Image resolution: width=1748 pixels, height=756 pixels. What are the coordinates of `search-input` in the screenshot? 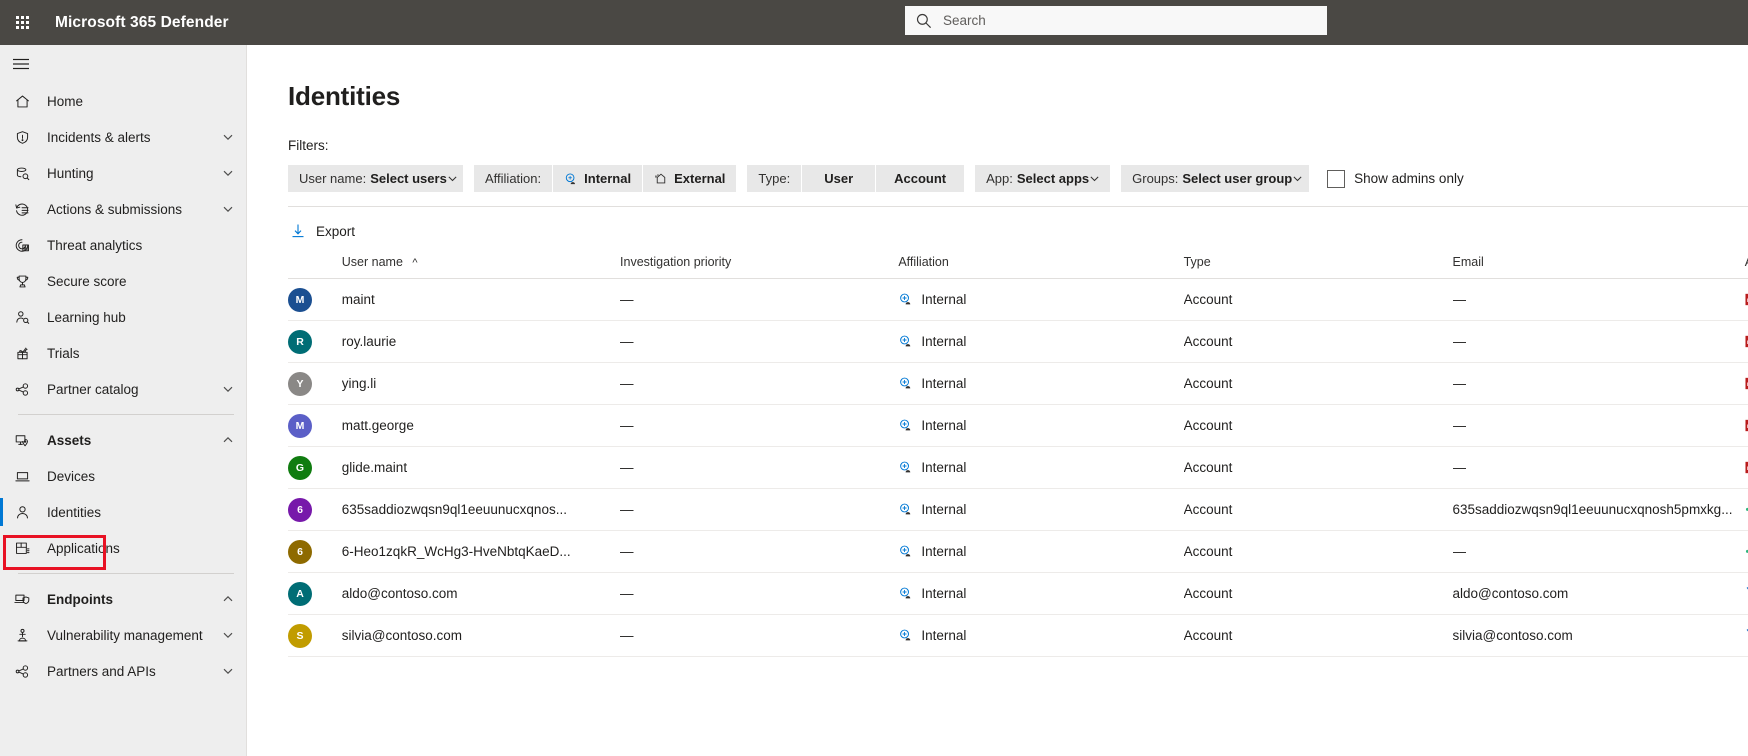 It's located at (1129, 20).